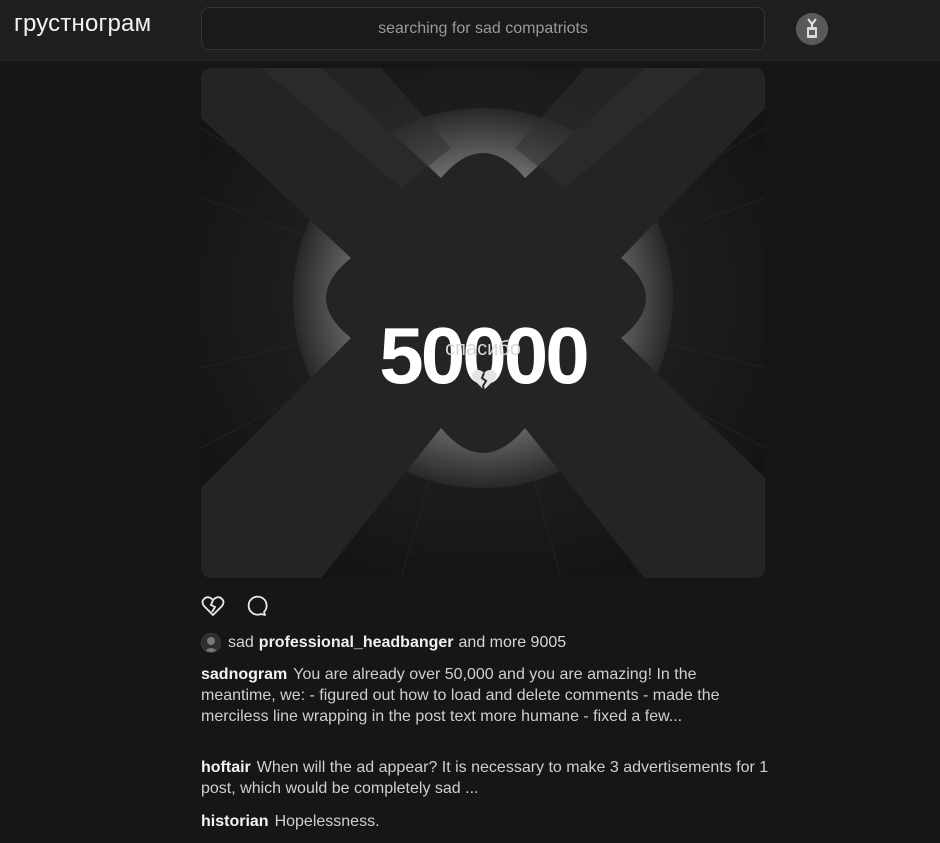 The width and height of the screenshot is (940, 843). I want to click on likes-count-text: and more 9005, so click(513, 643).